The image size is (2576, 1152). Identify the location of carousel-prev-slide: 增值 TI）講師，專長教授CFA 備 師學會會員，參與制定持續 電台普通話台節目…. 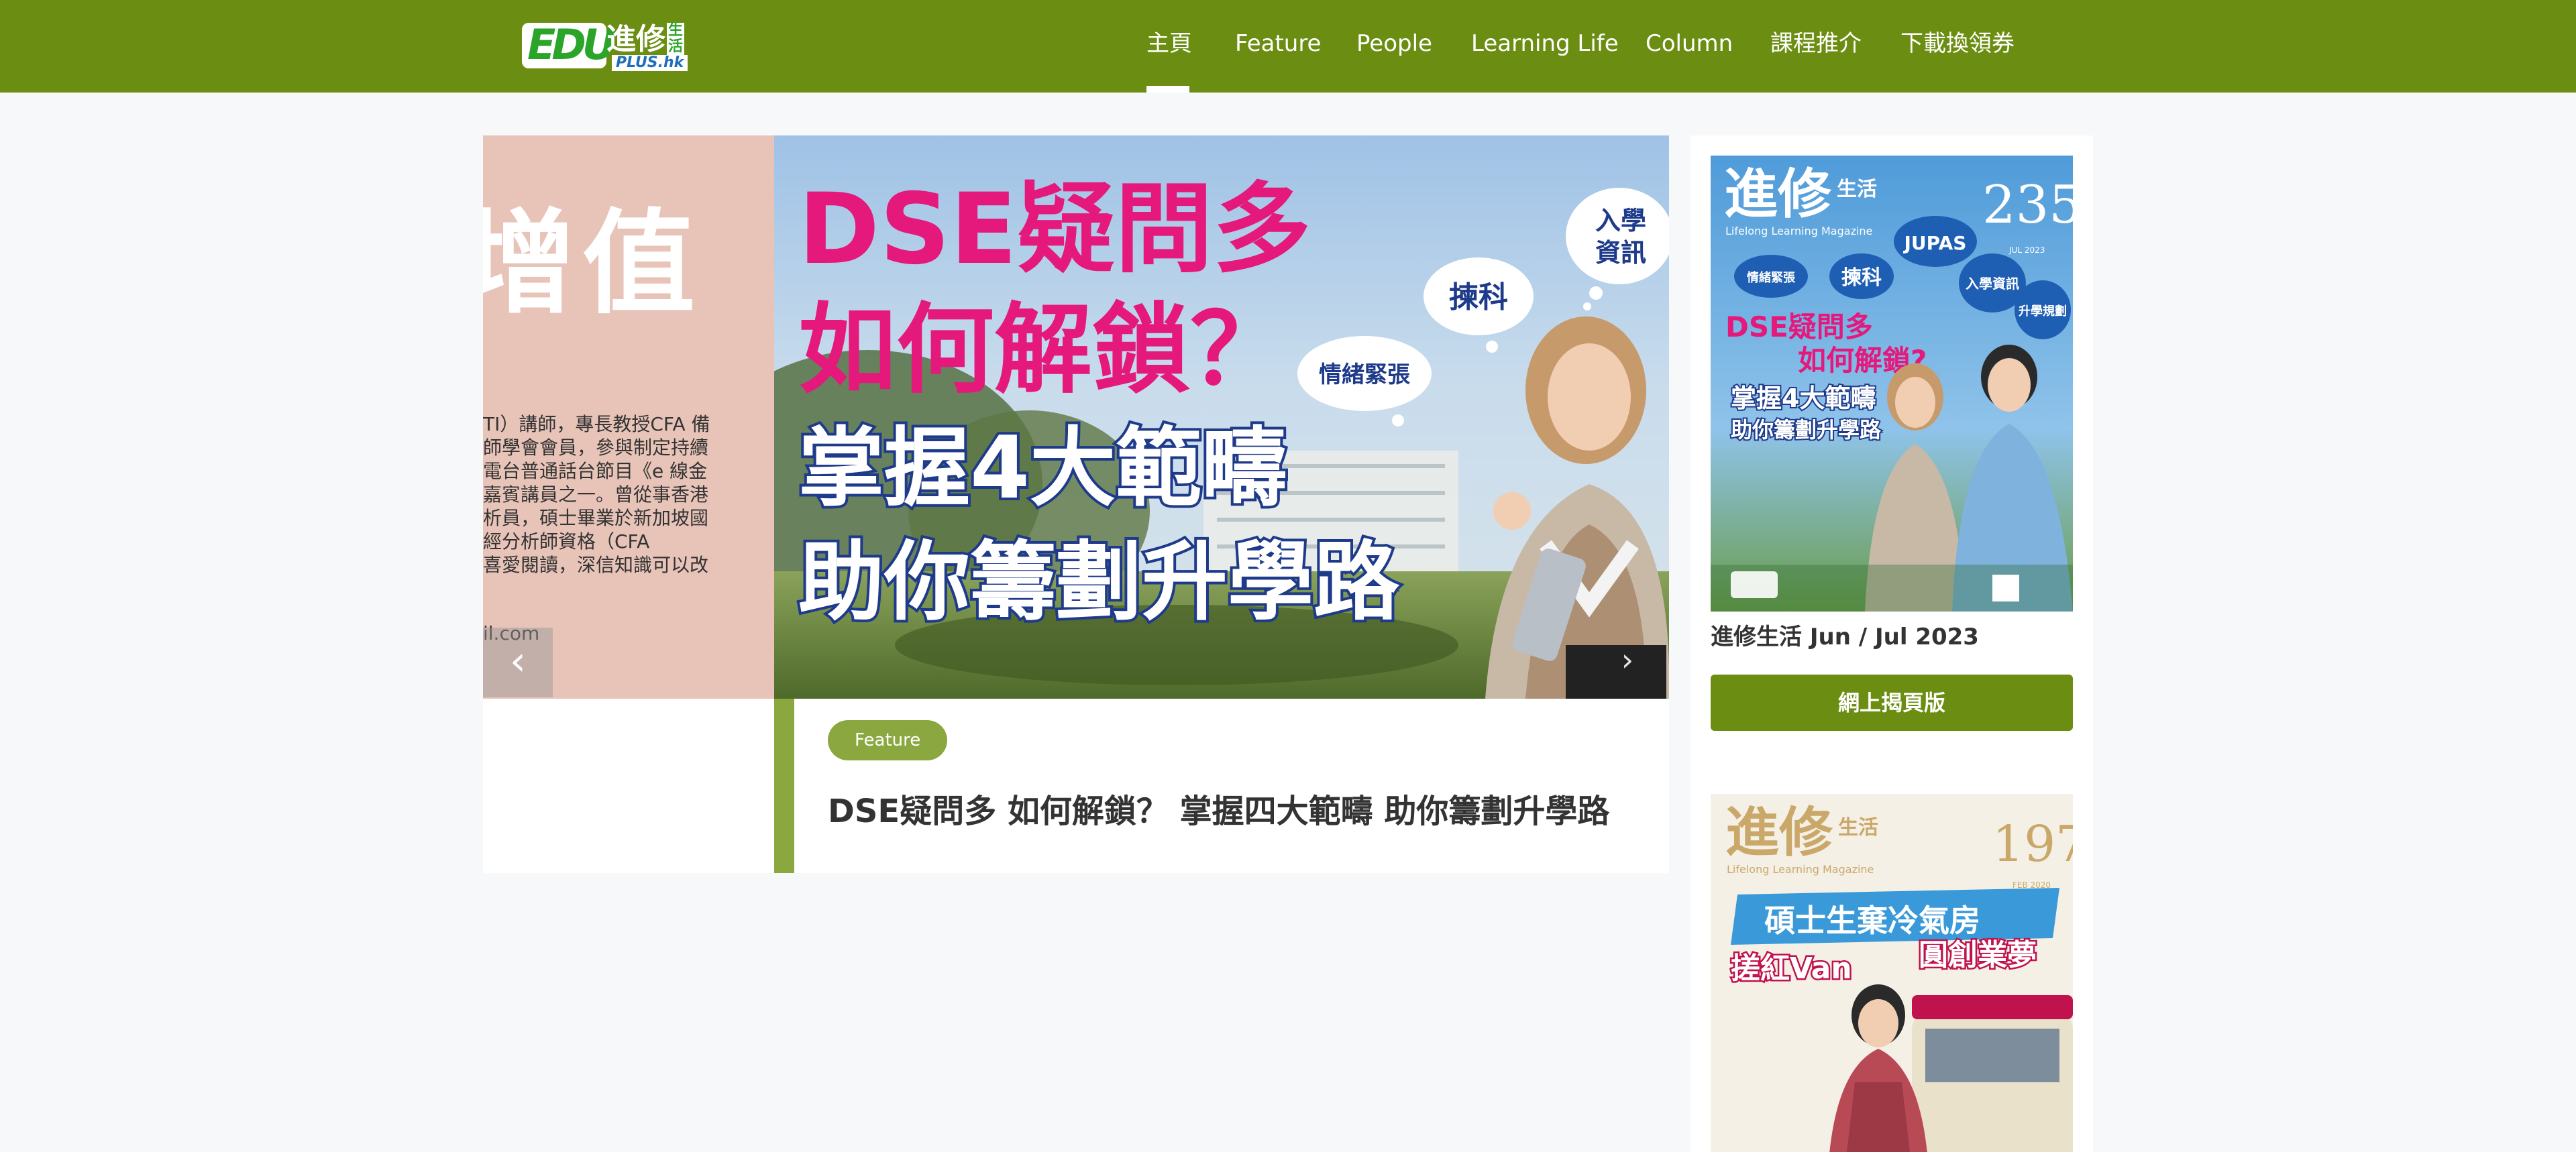
(628, 417).